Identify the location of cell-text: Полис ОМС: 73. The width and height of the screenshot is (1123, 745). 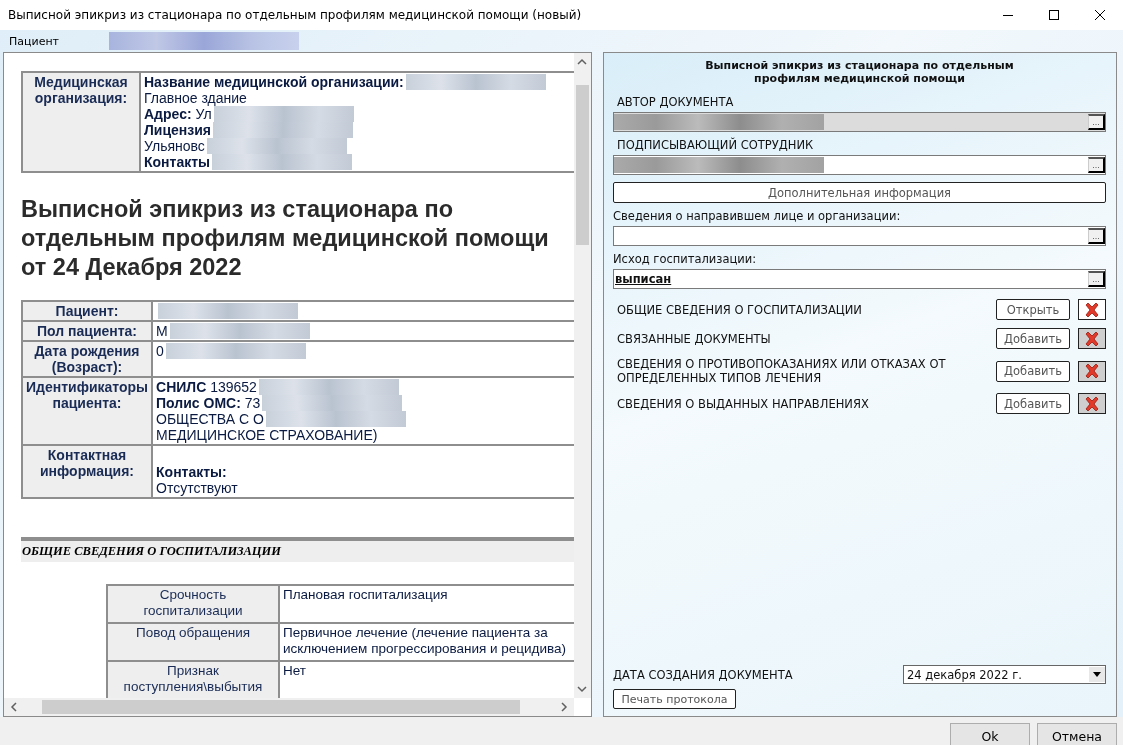
(208, 403).